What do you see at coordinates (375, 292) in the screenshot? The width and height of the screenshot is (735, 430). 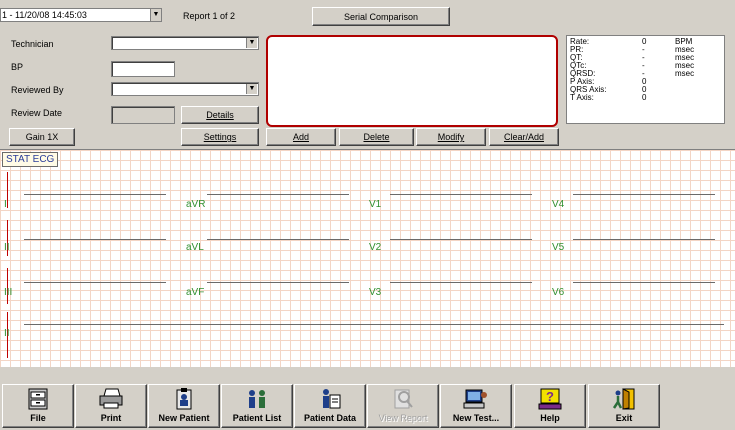 I see `lead-label-v3: V3` at bounding box center [375, 292].